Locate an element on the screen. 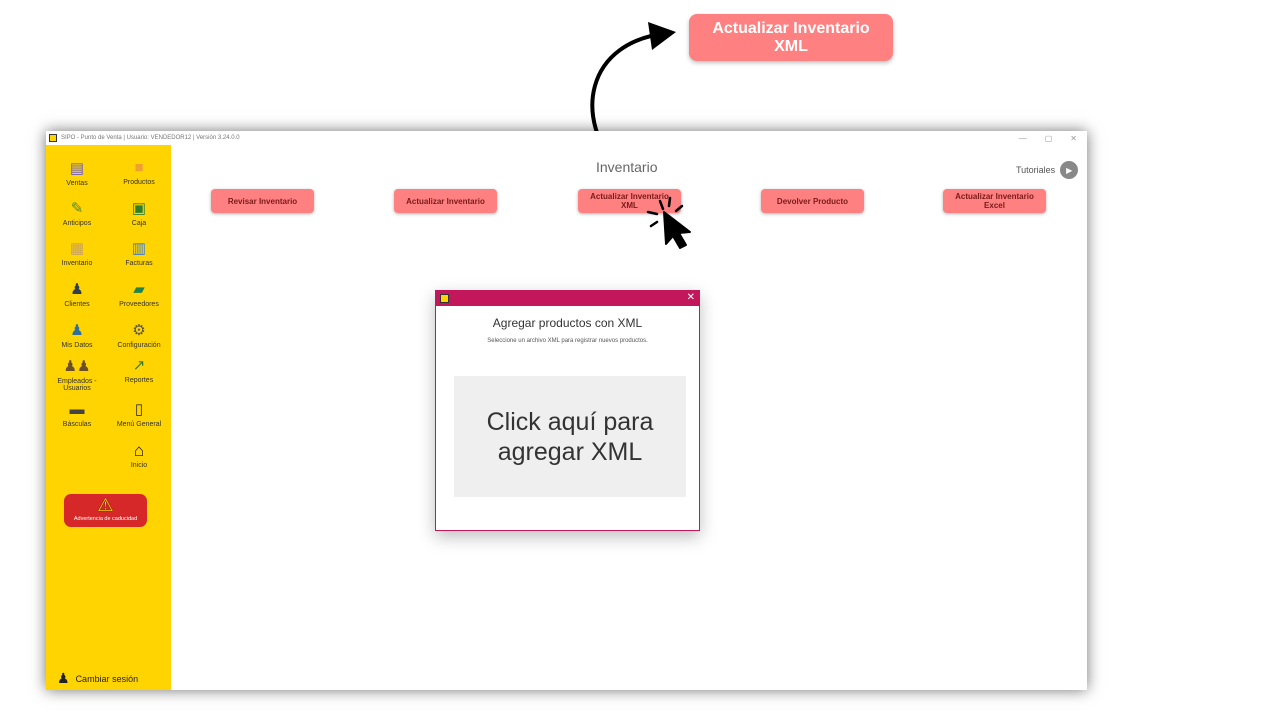 The image size is (1280, 720). nav-empleados: ♟♟ Empleados - Usuarios is located at coordinates (77, 375).